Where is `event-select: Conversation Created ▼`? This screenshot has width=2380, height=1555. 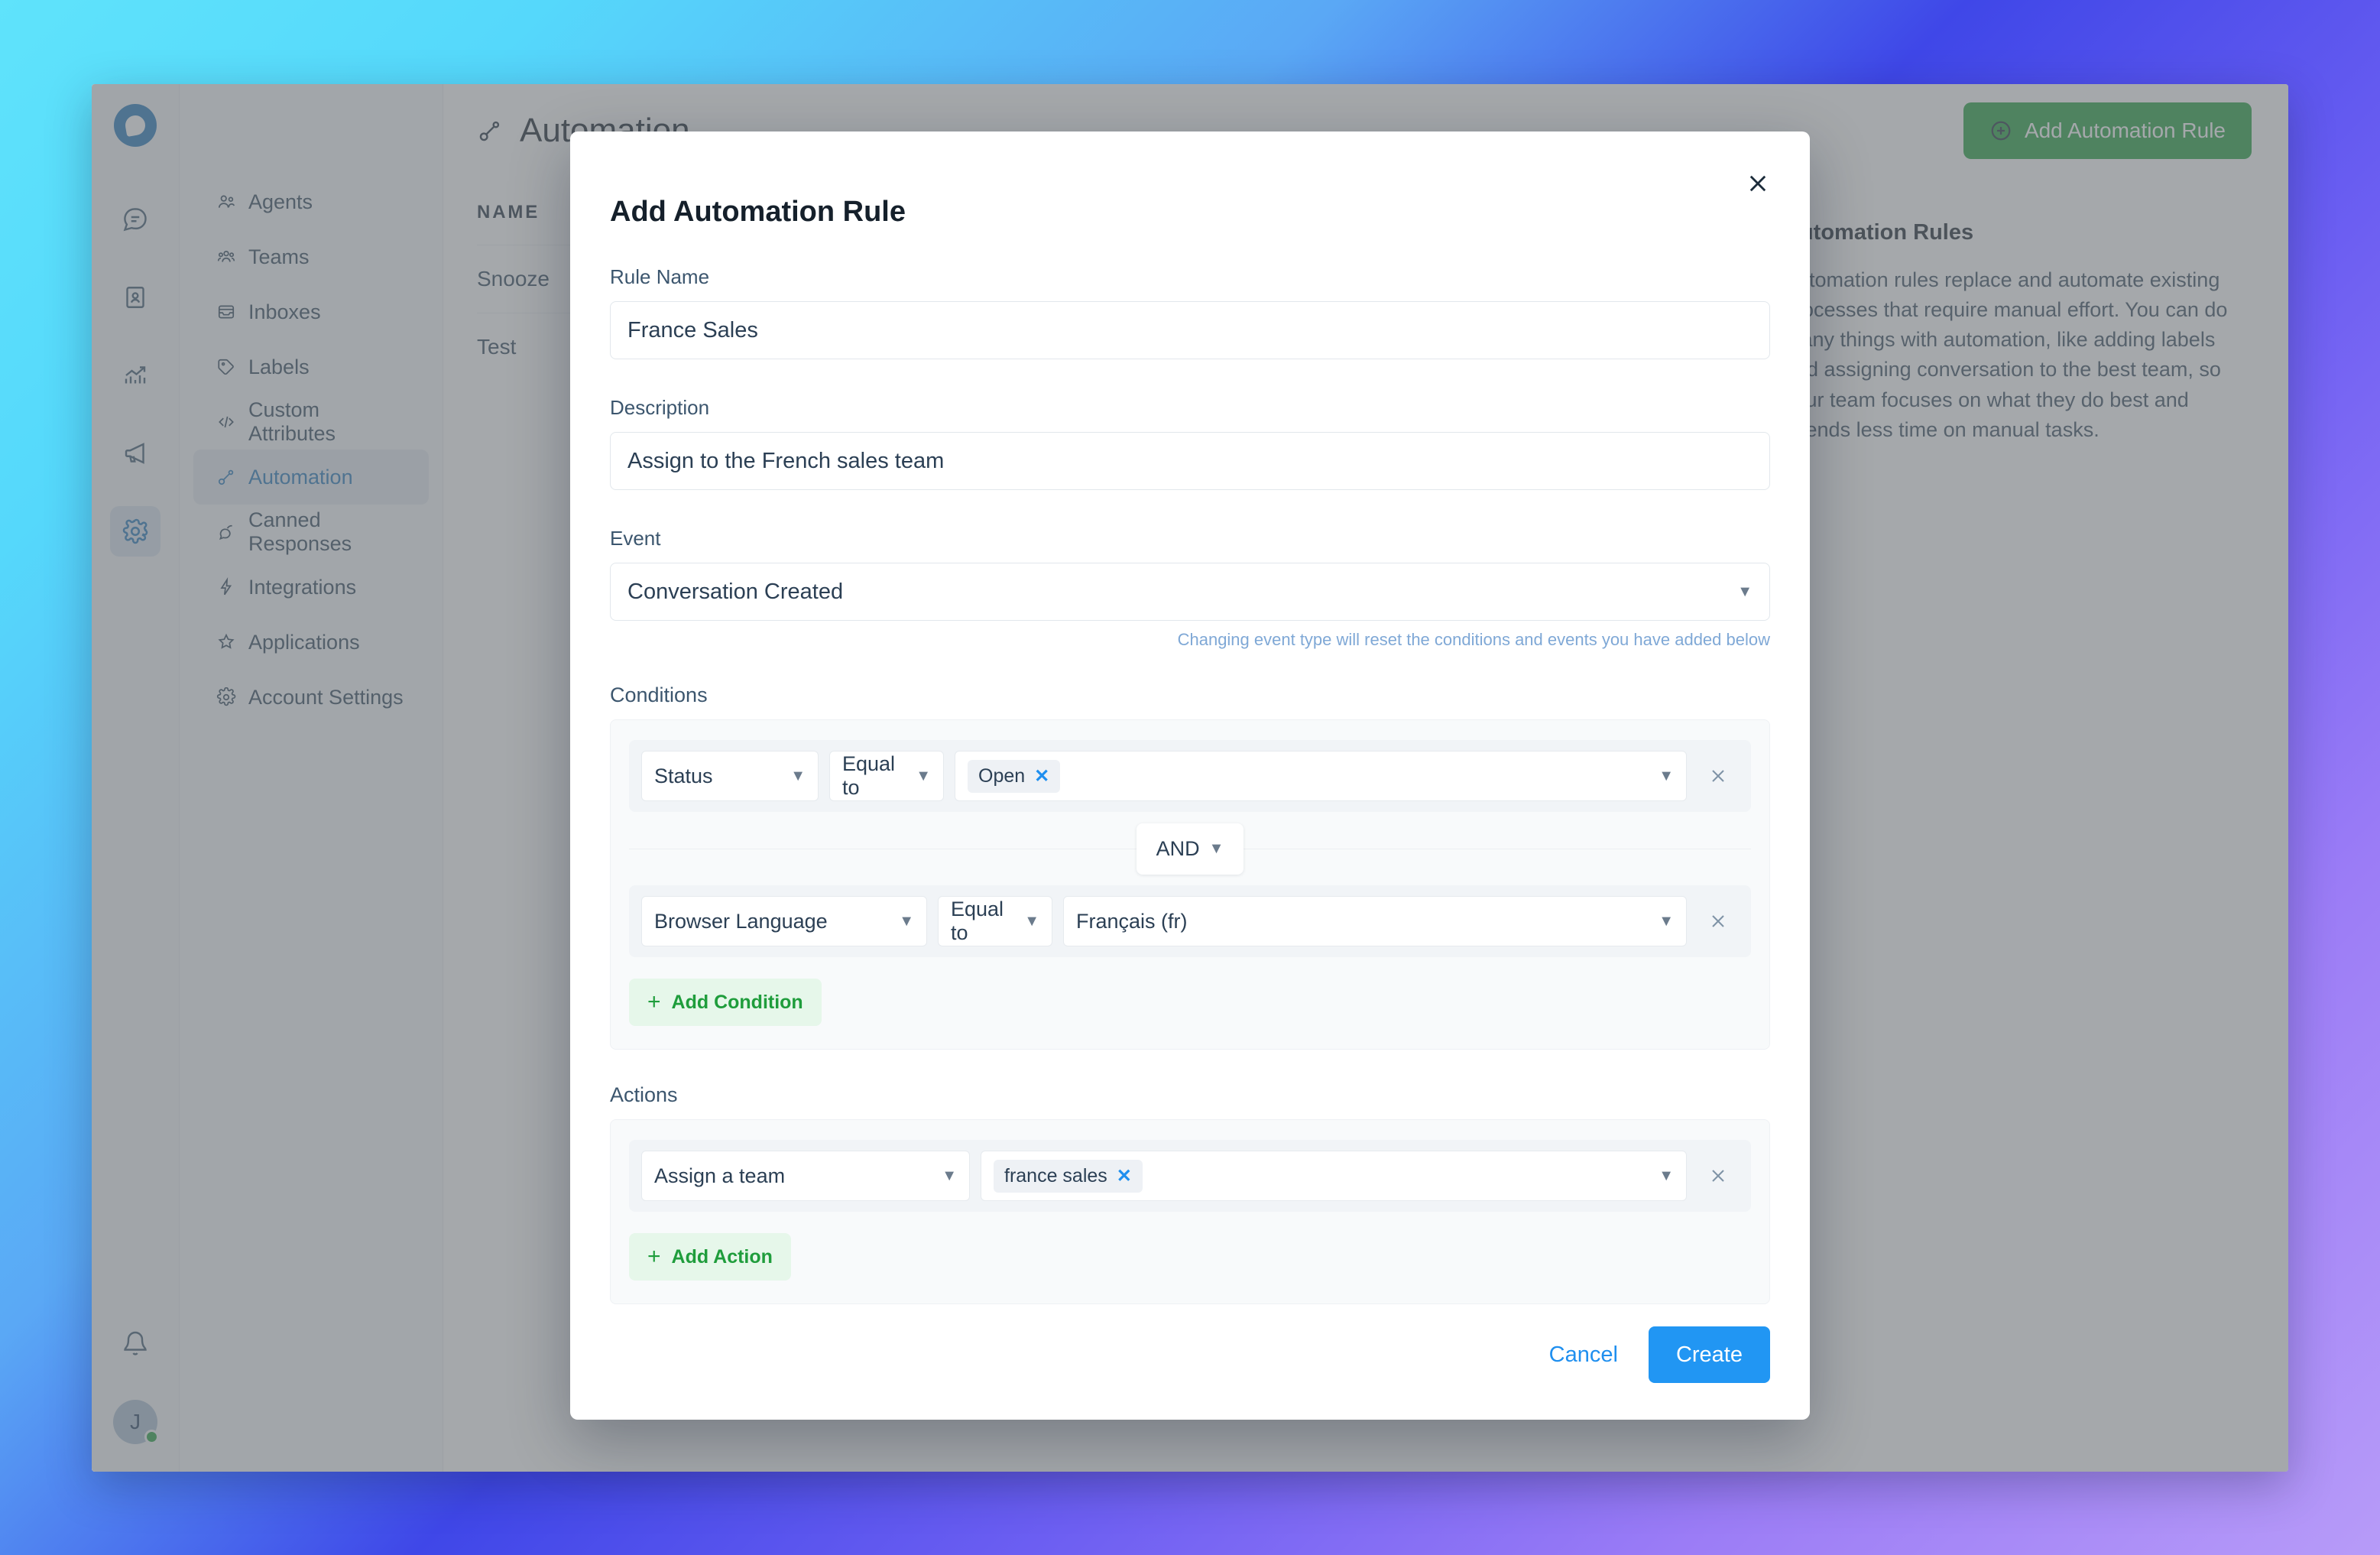
event-select: Conversation Created ▼ is located at coordinates (1190, 592).